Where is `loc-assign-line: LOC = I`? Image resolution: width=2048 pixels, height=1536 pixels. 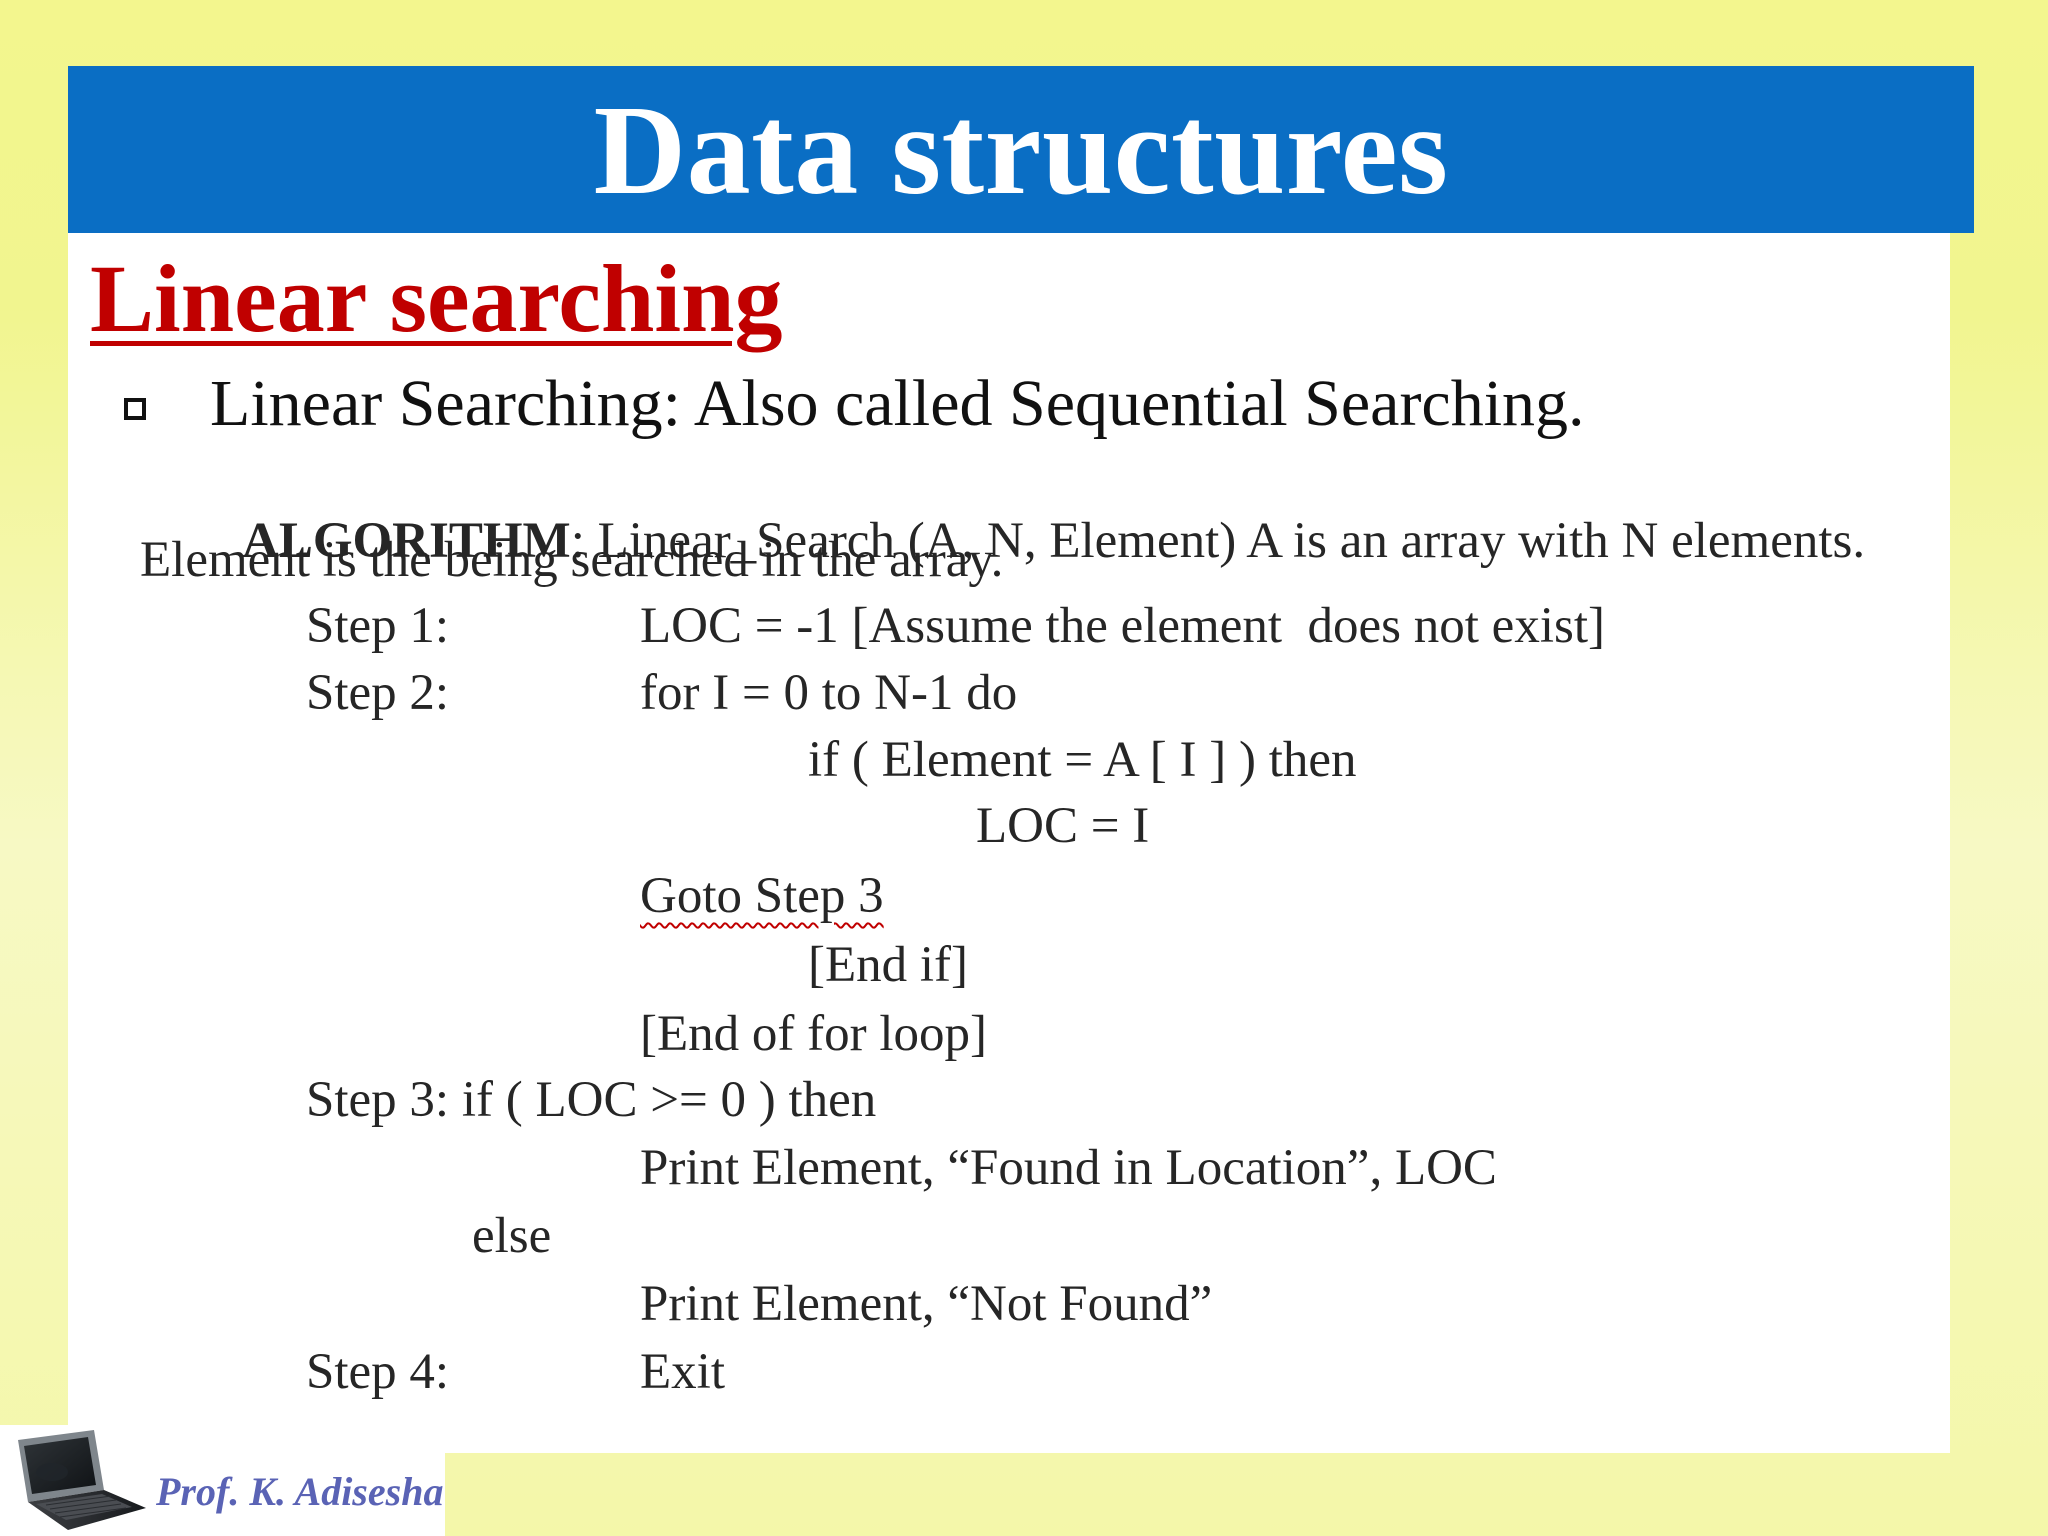
loc-assign-line: LOC = I is located at coordinates (1063, 826).